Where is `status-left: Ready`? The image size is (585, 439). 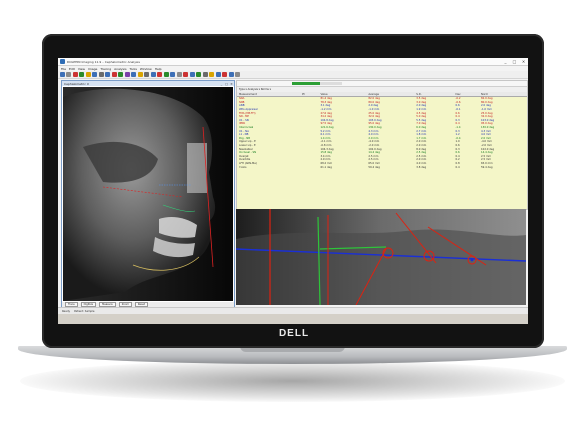 status-left: Ready is located at coordinates (66, 311).